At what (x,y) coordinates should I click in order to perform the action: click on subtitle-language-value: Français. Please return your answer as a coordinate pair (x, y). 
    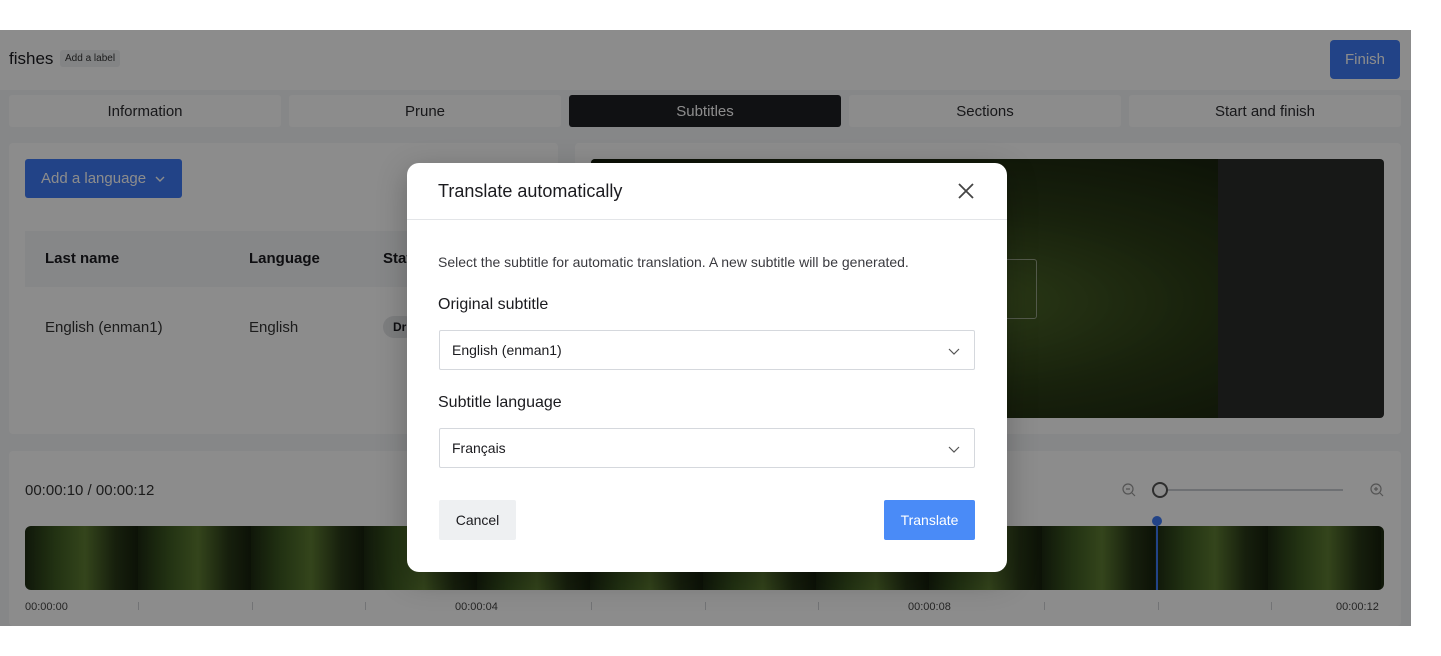
    Looking at the image, I should click on (479, 448).